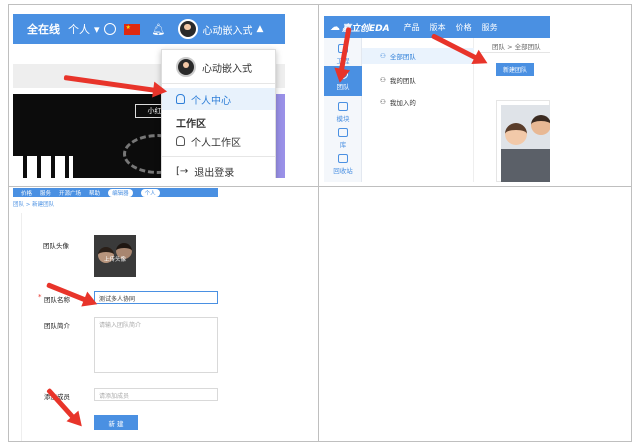  I want to click on username-label: 心动嵌入式, so click(228, 29).